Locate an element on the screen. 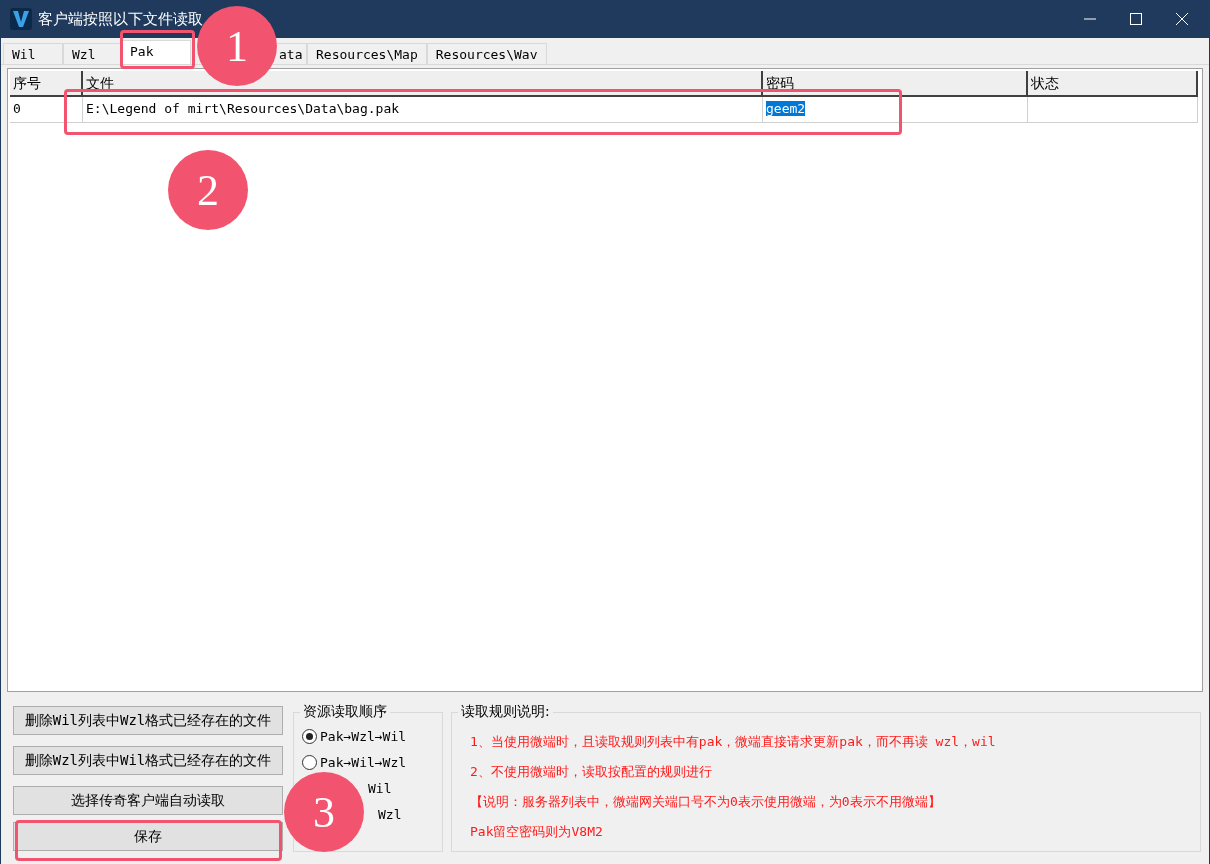 The height and width of the screenshot is (864, 1210). group-title: 资源读取顺序 is located at coordinates (345, 712).